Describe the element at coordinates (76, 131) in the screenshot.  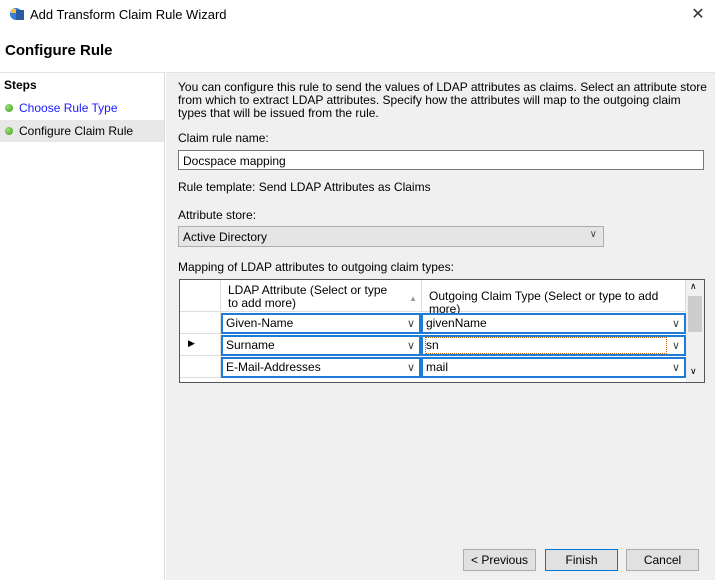
I see `step-label: Configure Claim Rule` at that location.